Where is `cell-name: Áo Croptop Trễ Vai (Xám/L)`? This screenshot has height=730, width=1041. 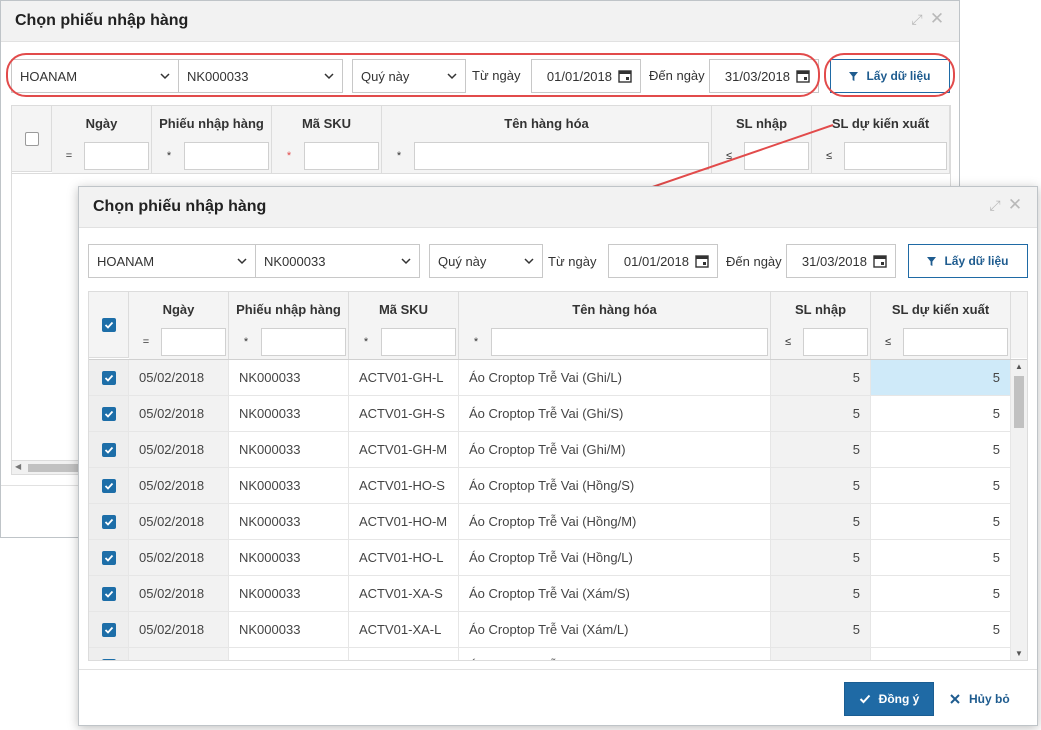
cell-name: Áo Croptop Trễ Vai (Xám/L) is located at coordinates (615, 629).